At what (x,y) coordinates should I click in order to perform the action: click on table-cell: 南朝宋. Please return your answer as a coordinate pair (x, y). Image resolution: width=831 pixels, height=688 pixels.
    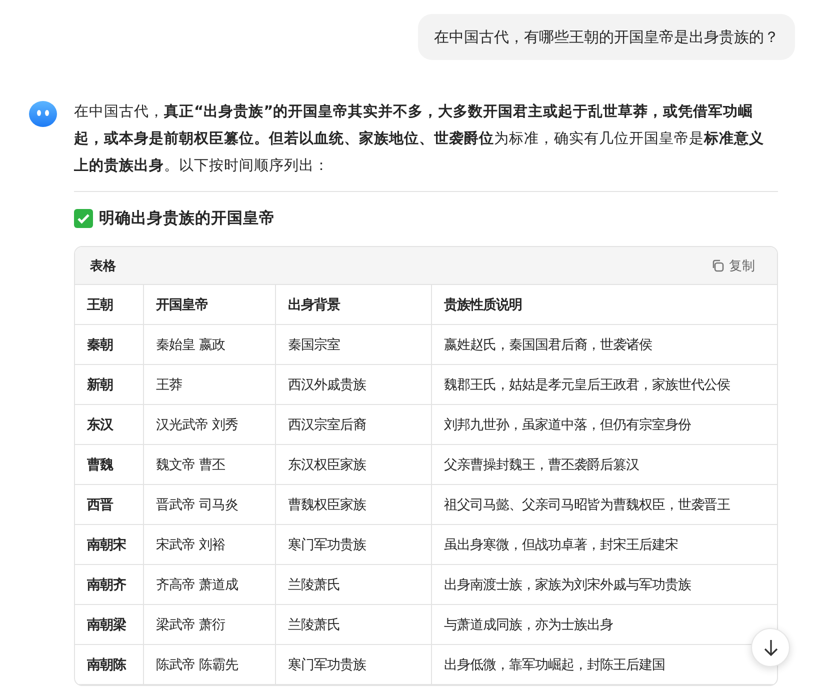
    Looking at the image, I should click on (109, 544).